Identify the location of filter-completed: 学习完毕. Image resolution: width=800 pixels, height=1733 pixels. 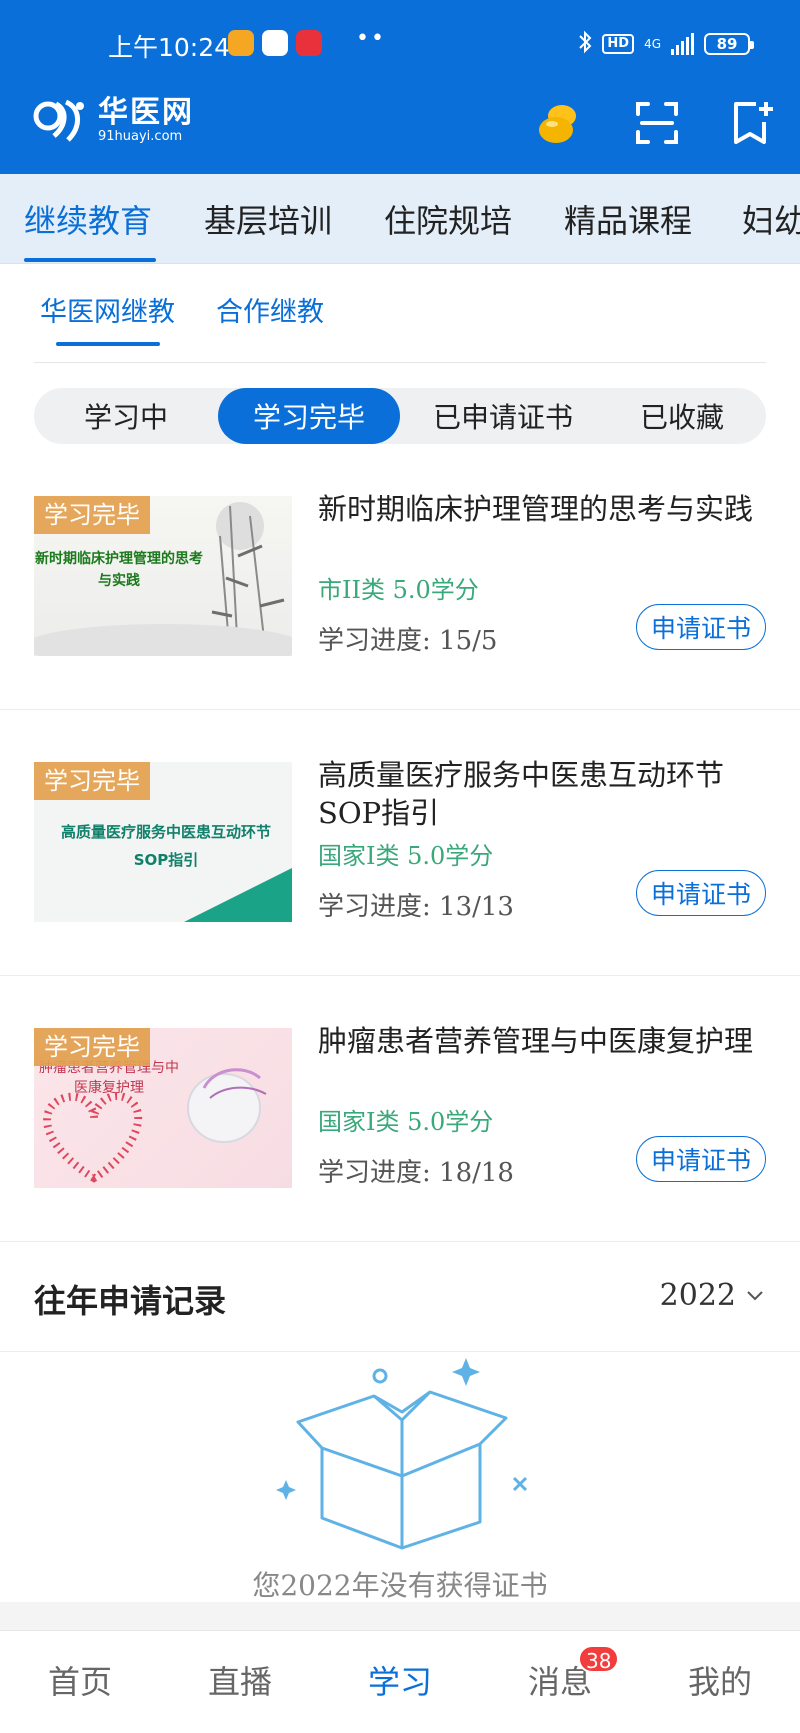
(309, 416).